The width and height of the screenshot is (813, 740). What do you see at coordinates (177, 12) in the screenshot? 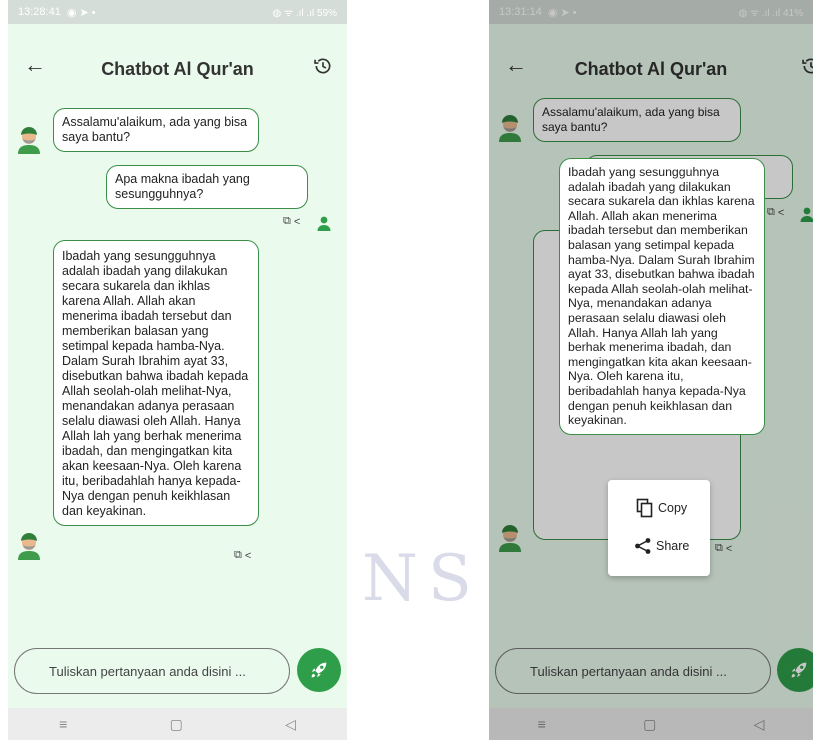
I see `status-bar: 13:28:41 ◉ ➤ • ◍ ᯤ .ıl .ıl 59%` at bounding box center [177, 12].